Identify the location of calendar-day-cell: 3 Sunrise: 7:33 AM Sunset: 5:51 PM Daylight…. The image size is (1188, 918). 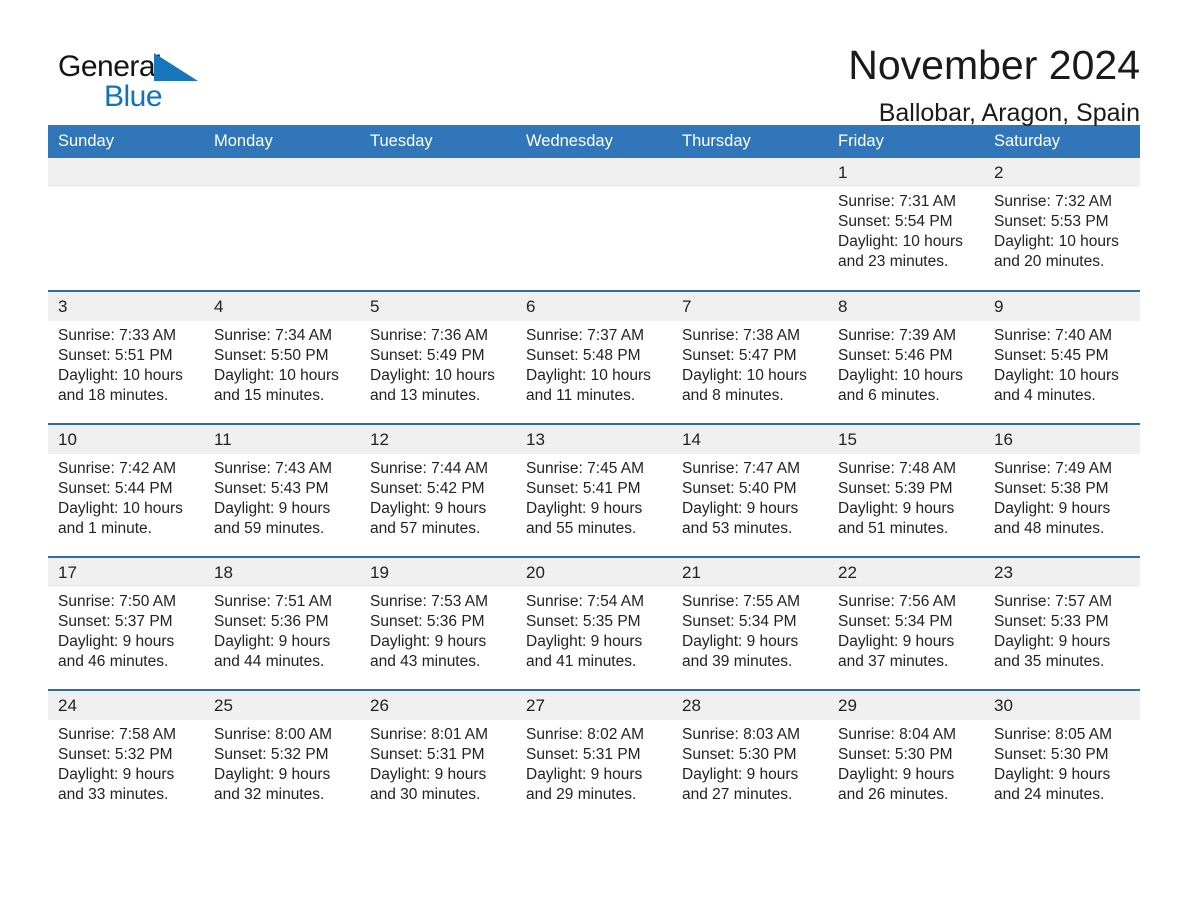
(126, 357).